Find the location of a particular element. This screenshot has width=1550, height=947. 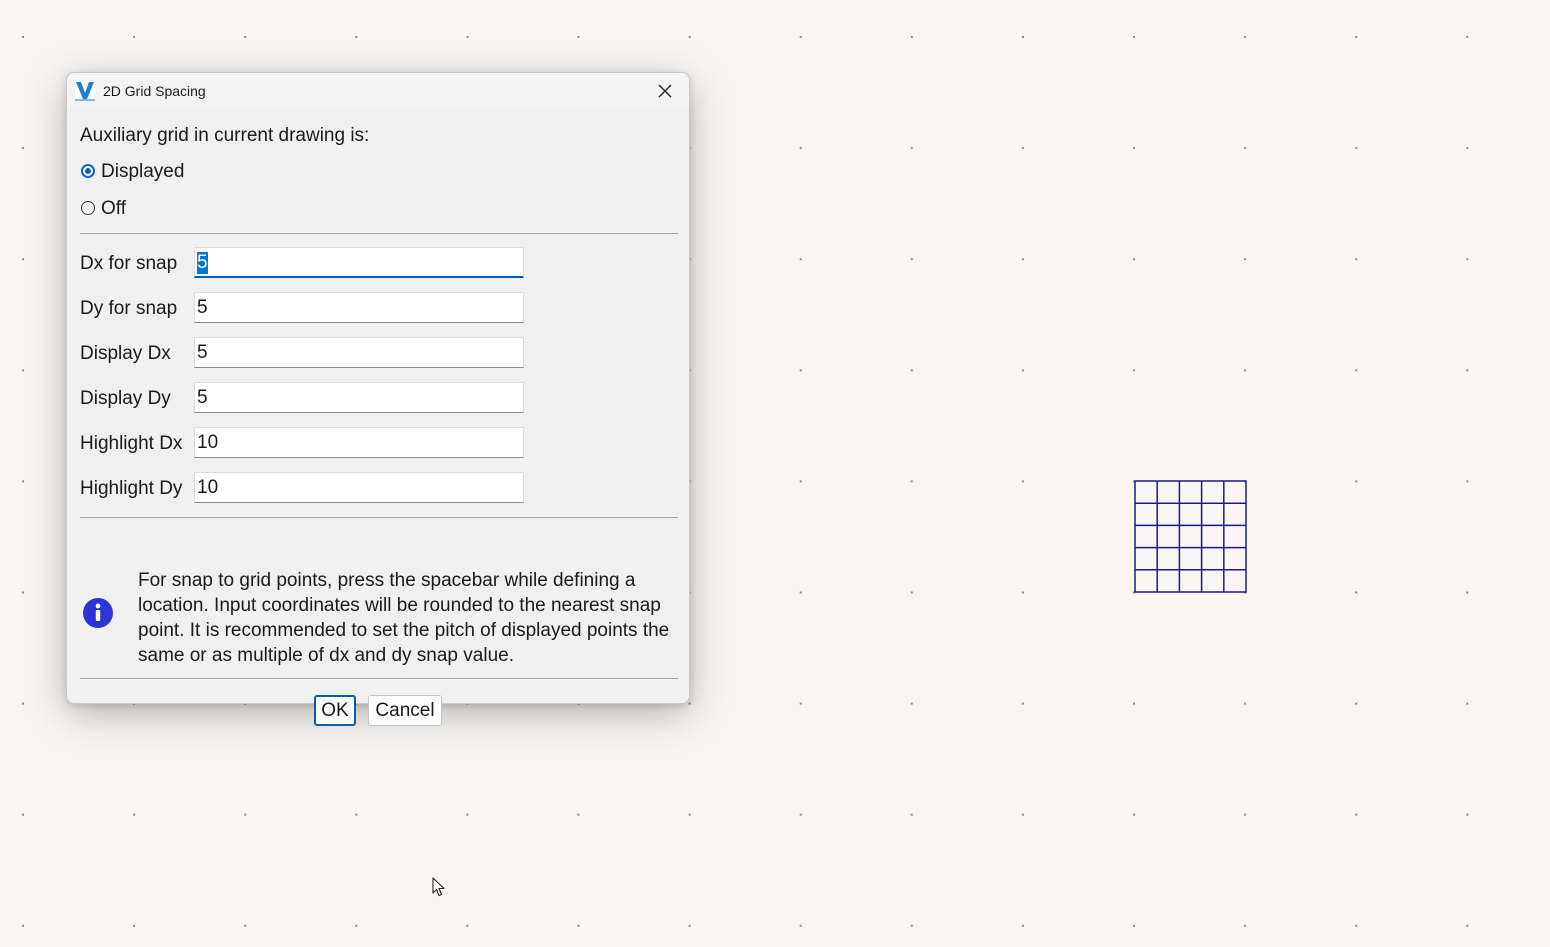

close-button is located at coordinates (665, 91).